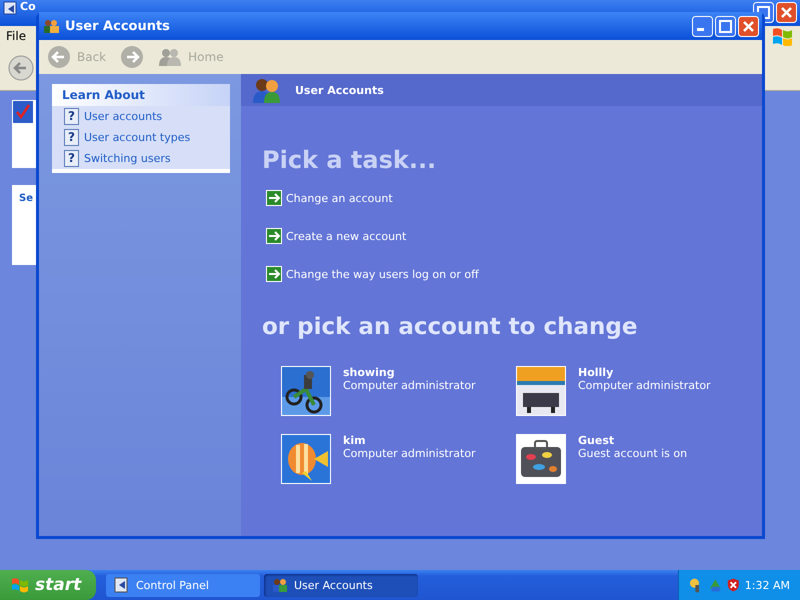 Image resolution: width=800 pixels, height=600 pixels. Describe the element at coordinates (123, 116) in the screenshot. I see `help-link: User accounts` at that location.